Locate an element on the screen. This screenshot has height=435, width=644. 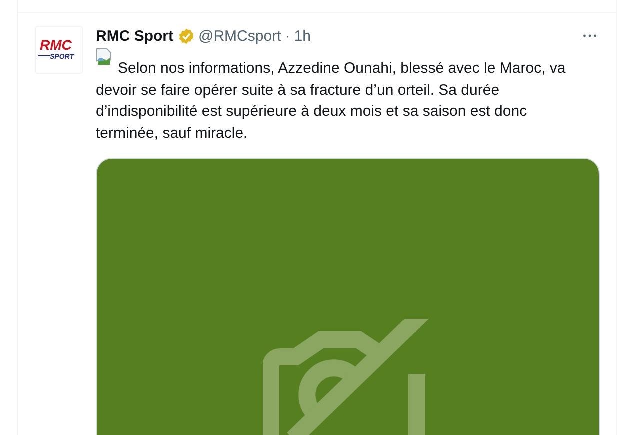
tweet-text: Selon nos informations, Azzedine Ounahi, blessé avec le Maroc, va devoir se faire opérer suite à sa fracture d’un orteil. Sa durée d’indisponibilité est supérieure à deux mois et sa saison est donc terminée, sauf miracle. is located at coordinates (331, 101).